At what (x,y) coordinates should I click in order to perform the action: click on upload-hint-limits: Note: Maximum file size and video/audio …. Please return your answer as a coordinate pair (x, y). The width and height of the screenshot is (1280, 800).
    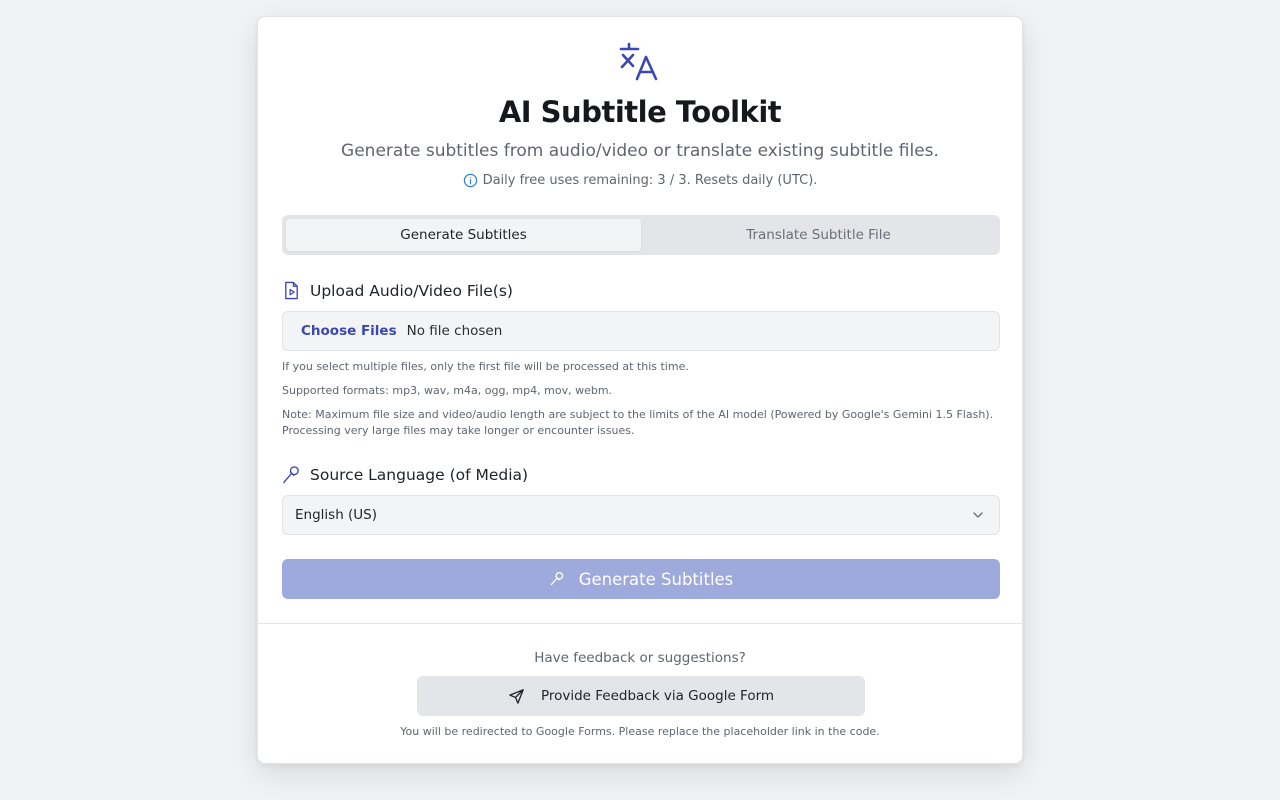
    Looking at the image, I should click on (638, 422).